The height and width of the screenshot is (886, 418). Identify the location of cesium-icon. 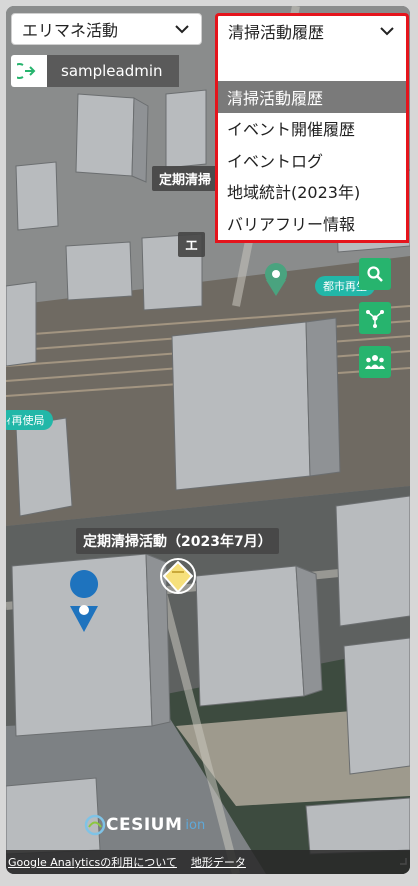
(95, 825).